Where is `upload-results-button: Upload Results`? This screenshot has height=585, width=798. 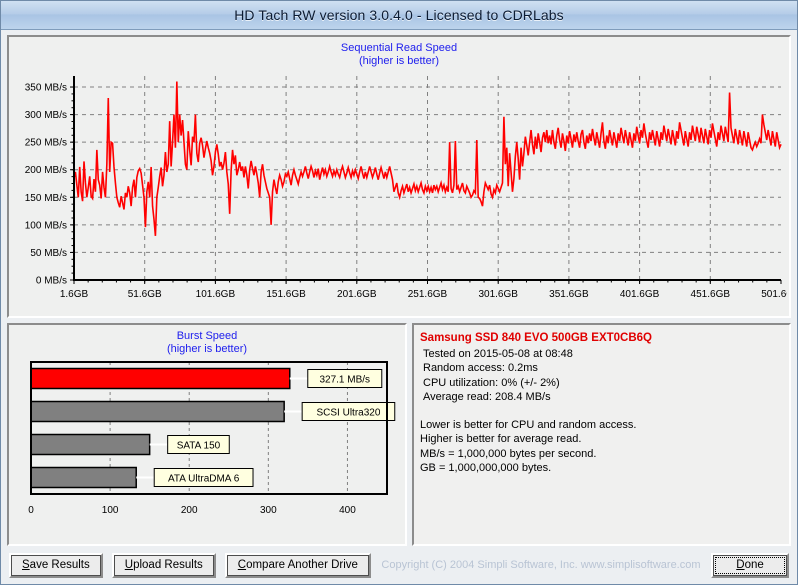
upload-results-button: Upload Results is located at coordinates (163, 565).